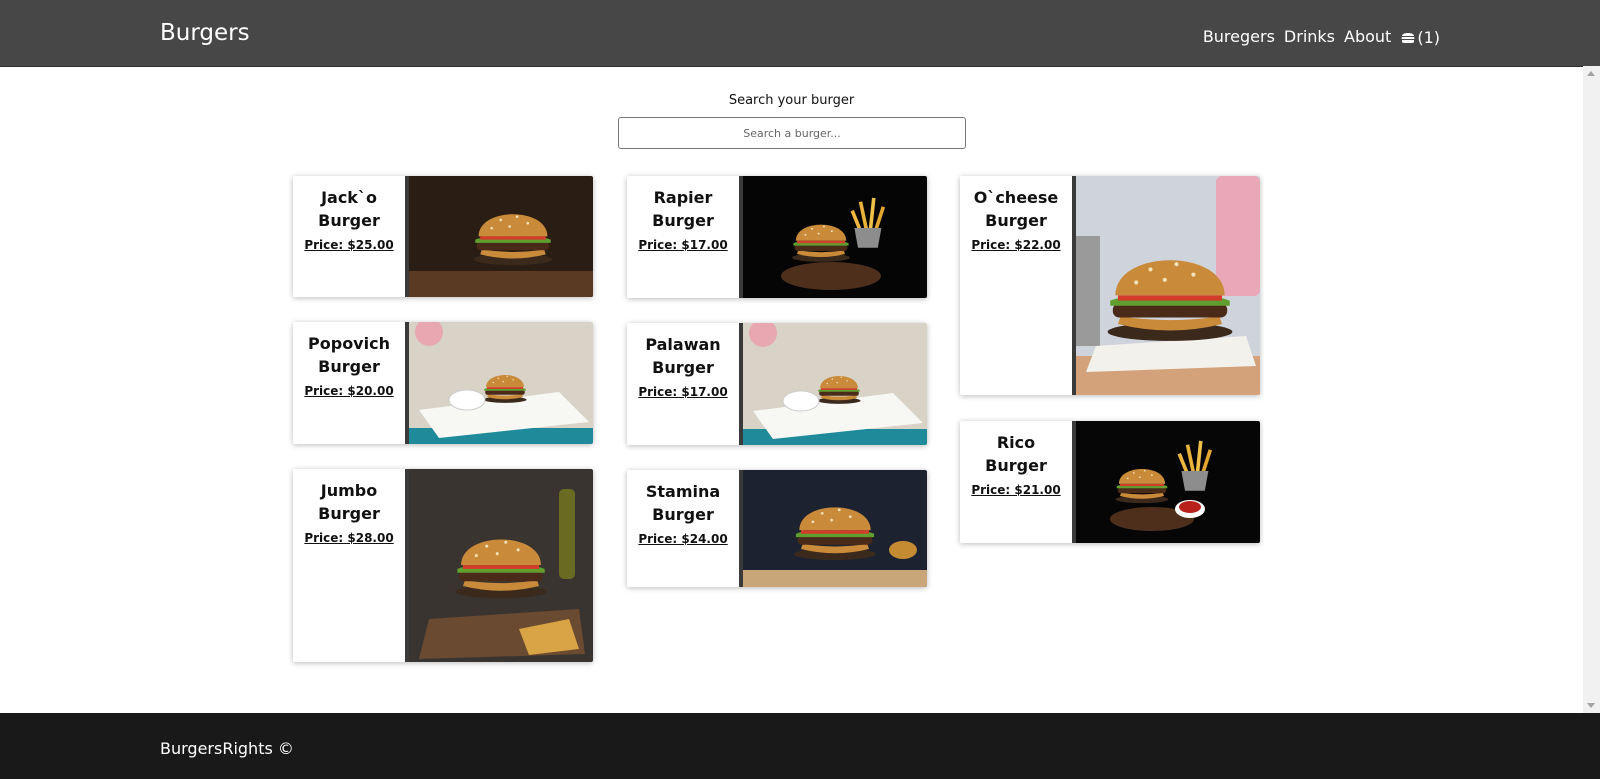  What do you see at coordinates (348, 391) in the screenshot?
I see `product-price: Price: $20.00` at bounding box center [348, 391].